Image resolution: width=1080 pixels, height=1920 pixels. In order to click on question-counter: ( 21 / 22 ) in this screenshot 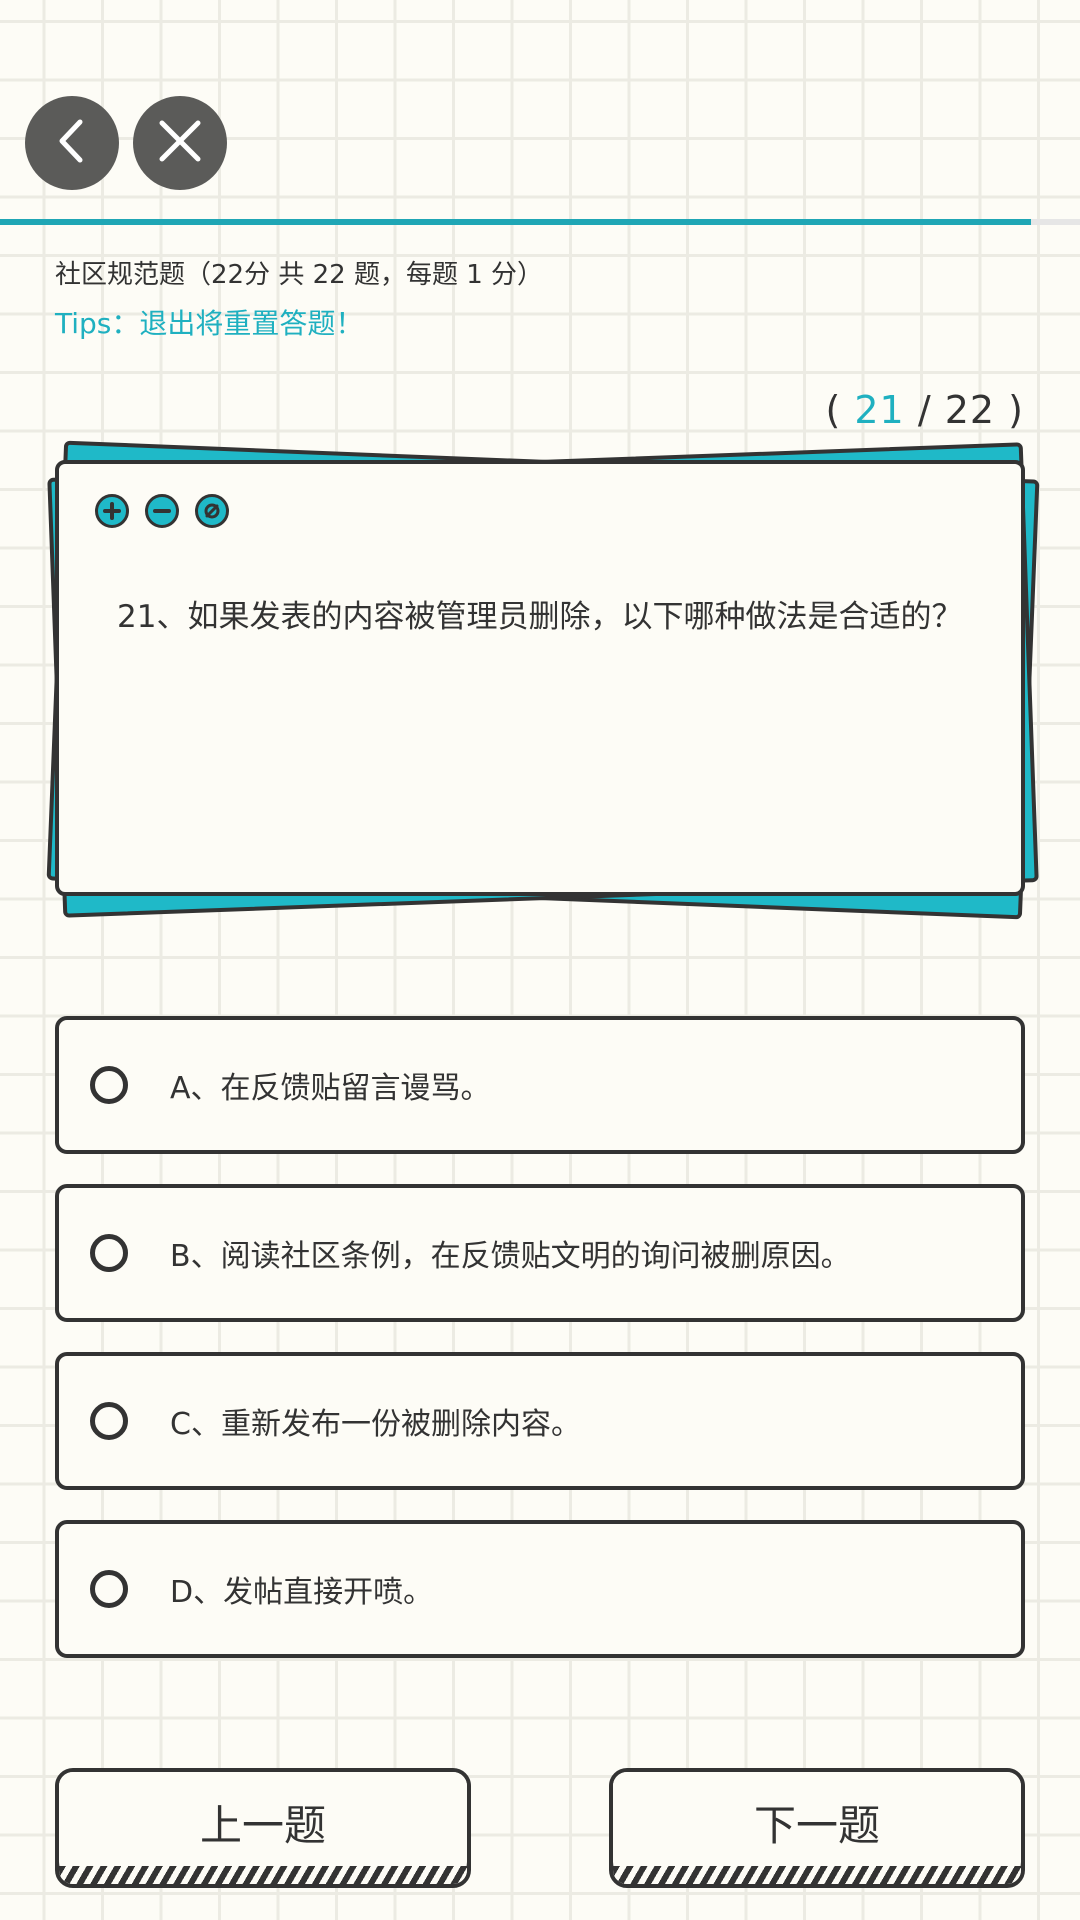, I will do `click(924, 410)`.